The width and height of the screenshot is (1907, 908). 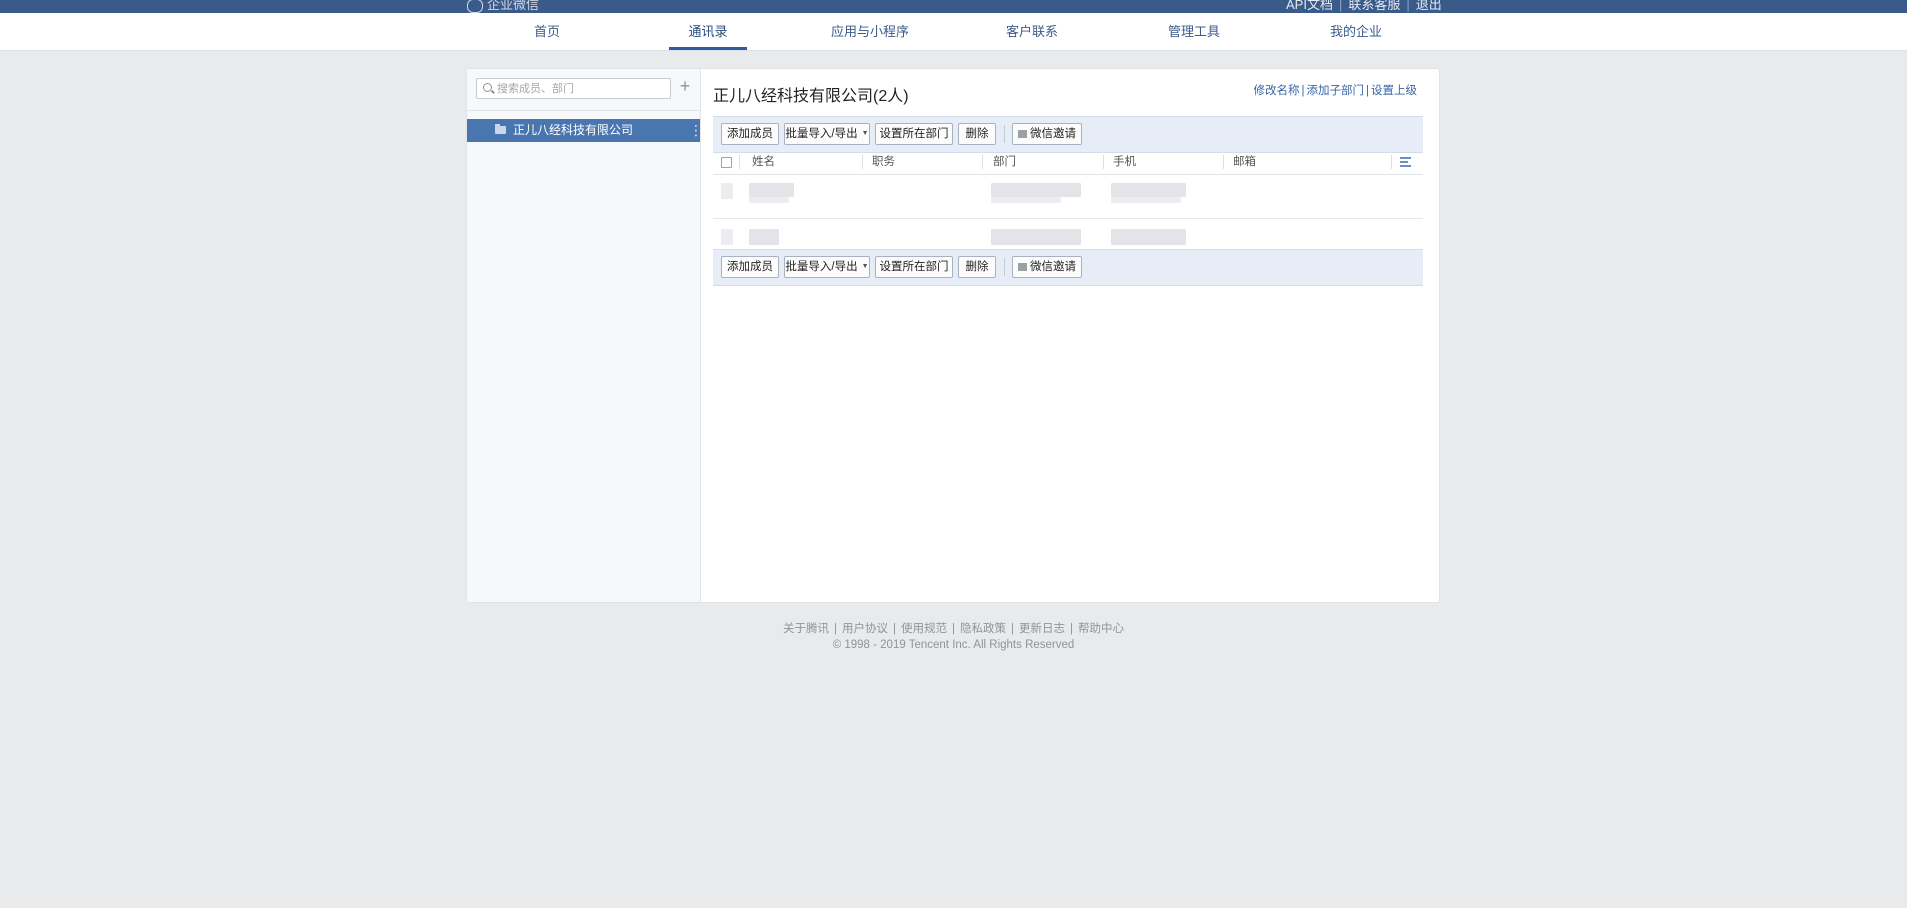 I want to click on set-parent-link: 设置上级, so click(x=1394, y=91).